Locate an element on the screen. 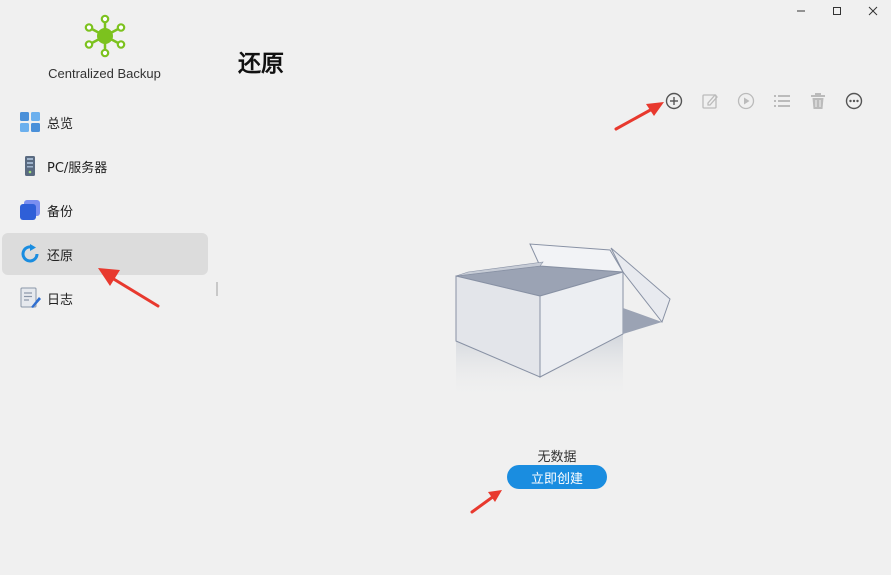 This screenshot has width=891, height=575. minimize-button is located at coordinates (801, 11).